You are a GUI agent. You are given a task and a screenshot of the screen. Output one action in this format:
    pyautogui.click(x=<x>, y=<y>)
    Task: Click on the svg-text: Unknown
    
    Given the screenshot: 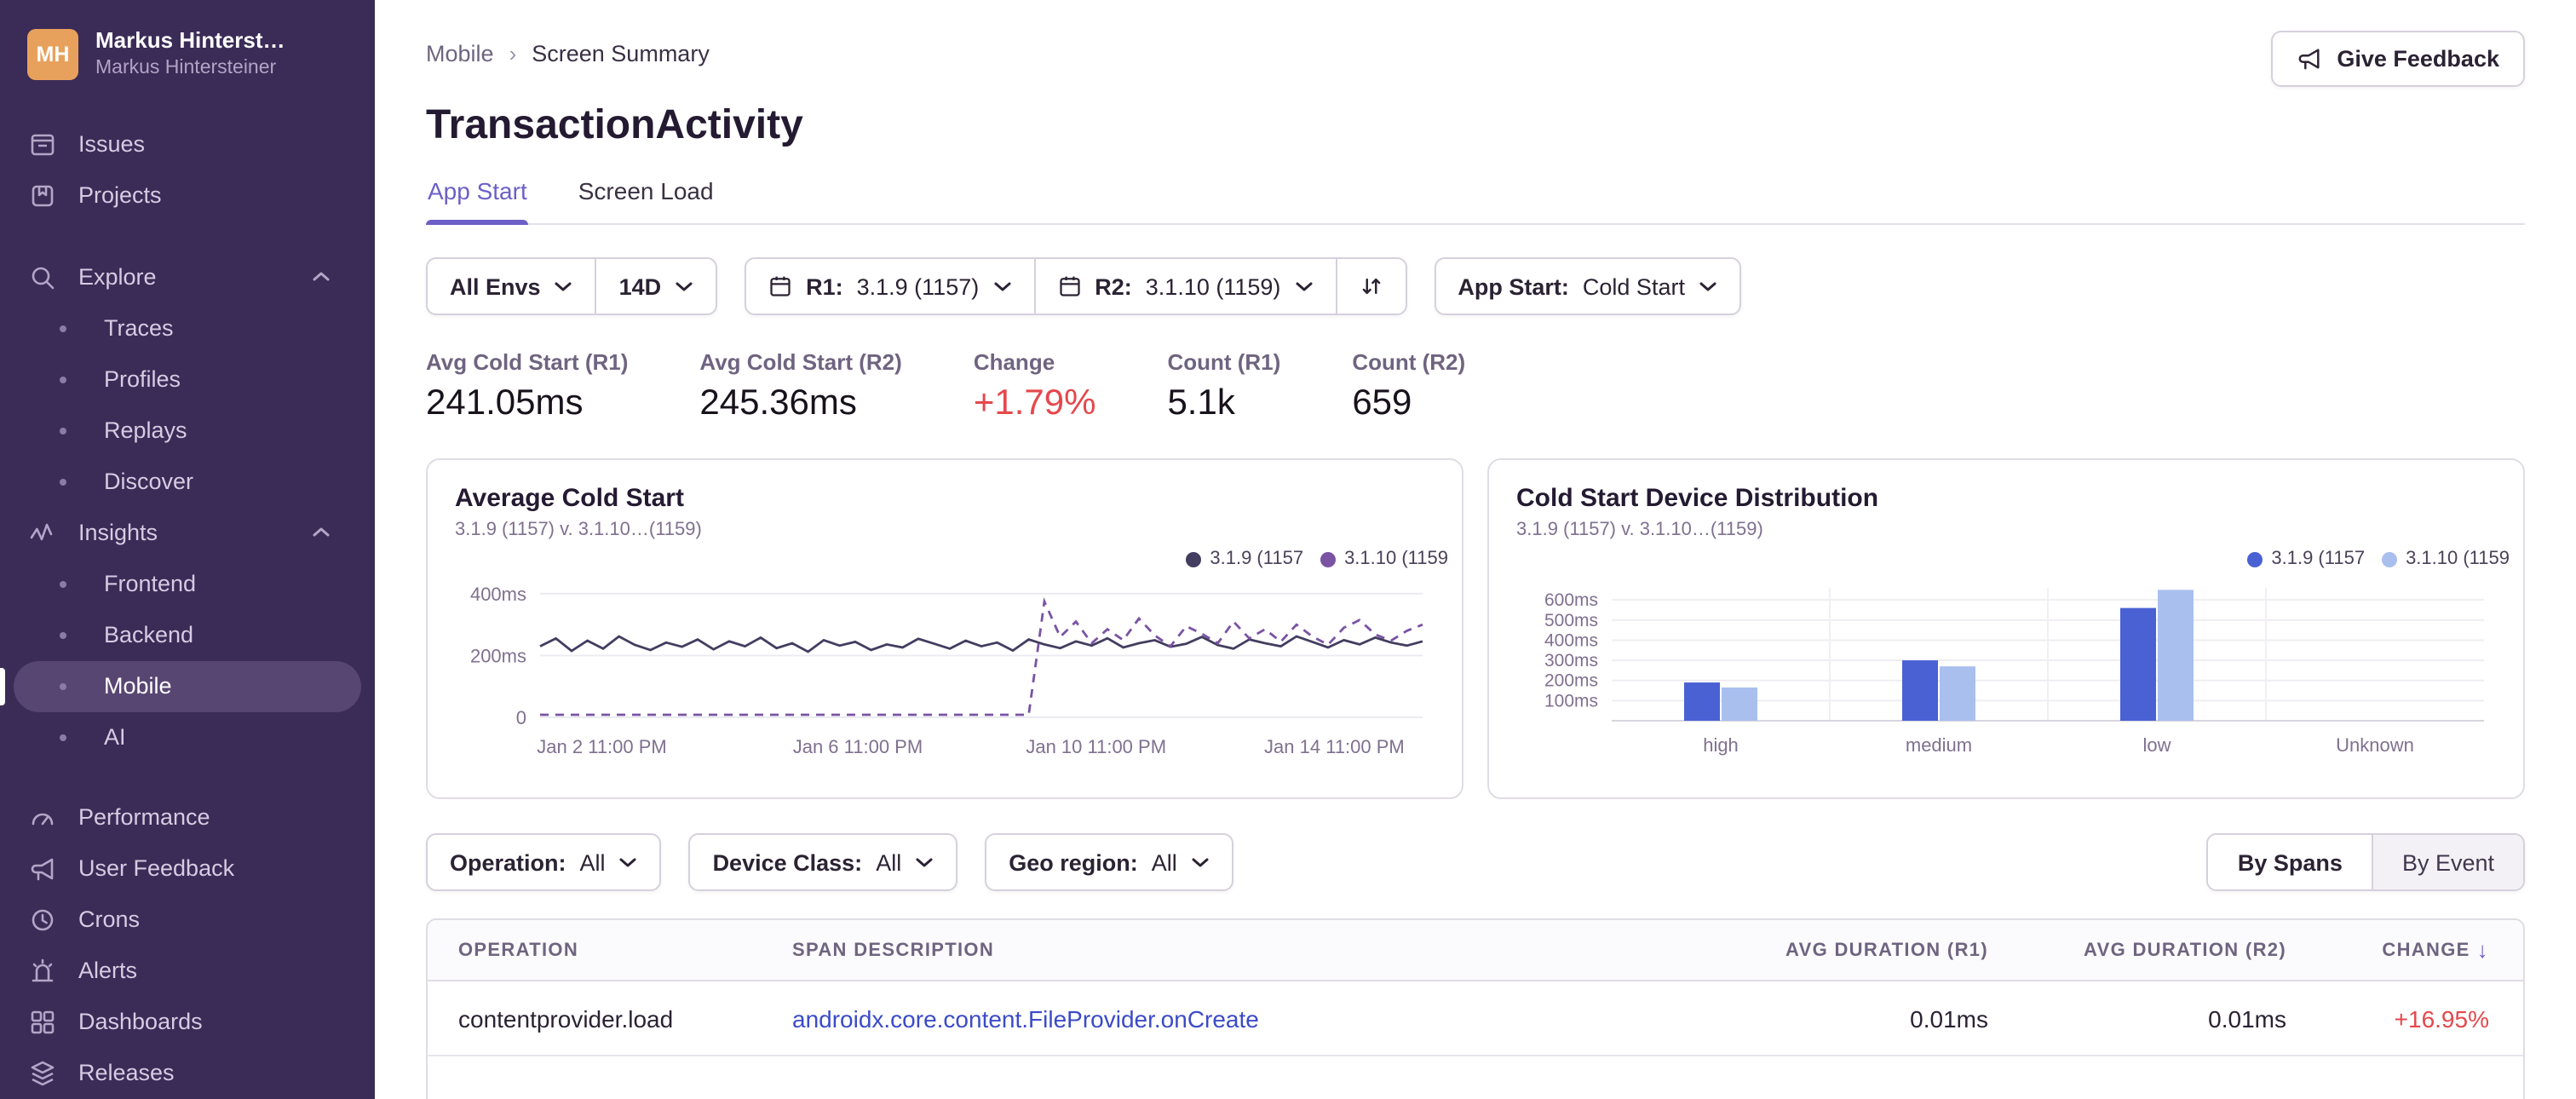 What is the action you would take?
    pyautogui.click(x=2375, y=745)
    